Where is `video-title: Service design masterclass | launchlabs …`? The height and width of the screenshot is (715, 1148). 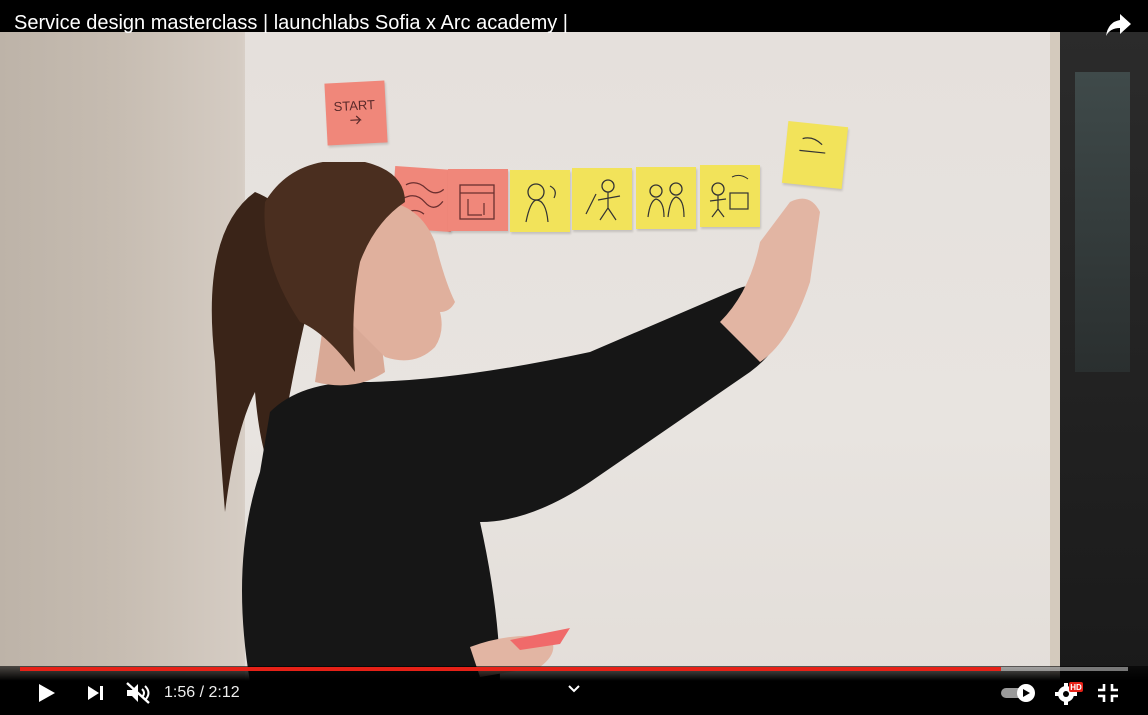
video-title: Service design masterclass | launchlabs … is located at coordinates (291, 23).